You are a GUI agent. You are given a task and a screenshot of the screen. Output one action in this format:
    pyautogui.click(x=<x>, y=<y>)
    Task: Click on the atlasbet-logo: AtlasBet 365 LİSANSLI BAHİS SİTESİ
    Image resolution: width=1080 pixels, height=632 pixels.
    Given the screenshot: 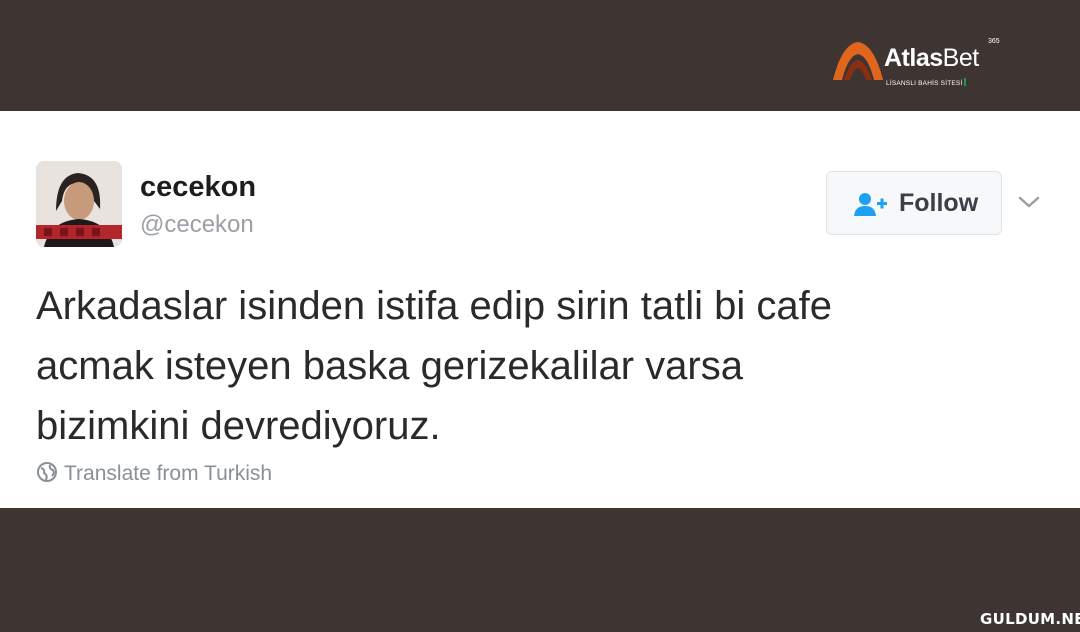 What is the action you would take?
    pyautogui.click(x=920, y=64)
    